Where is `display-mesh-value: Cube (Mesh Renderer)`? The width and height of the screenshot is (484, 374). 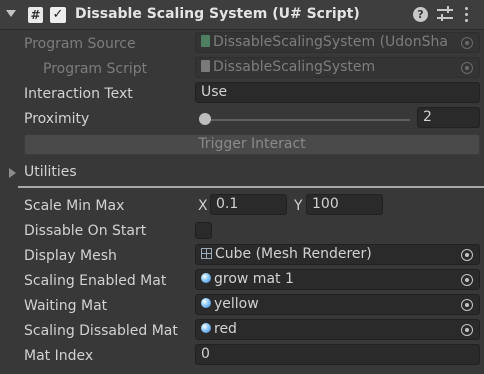
display-mesh-value: Cube (Mesh Renderer) is located at coordinates (293, 254).